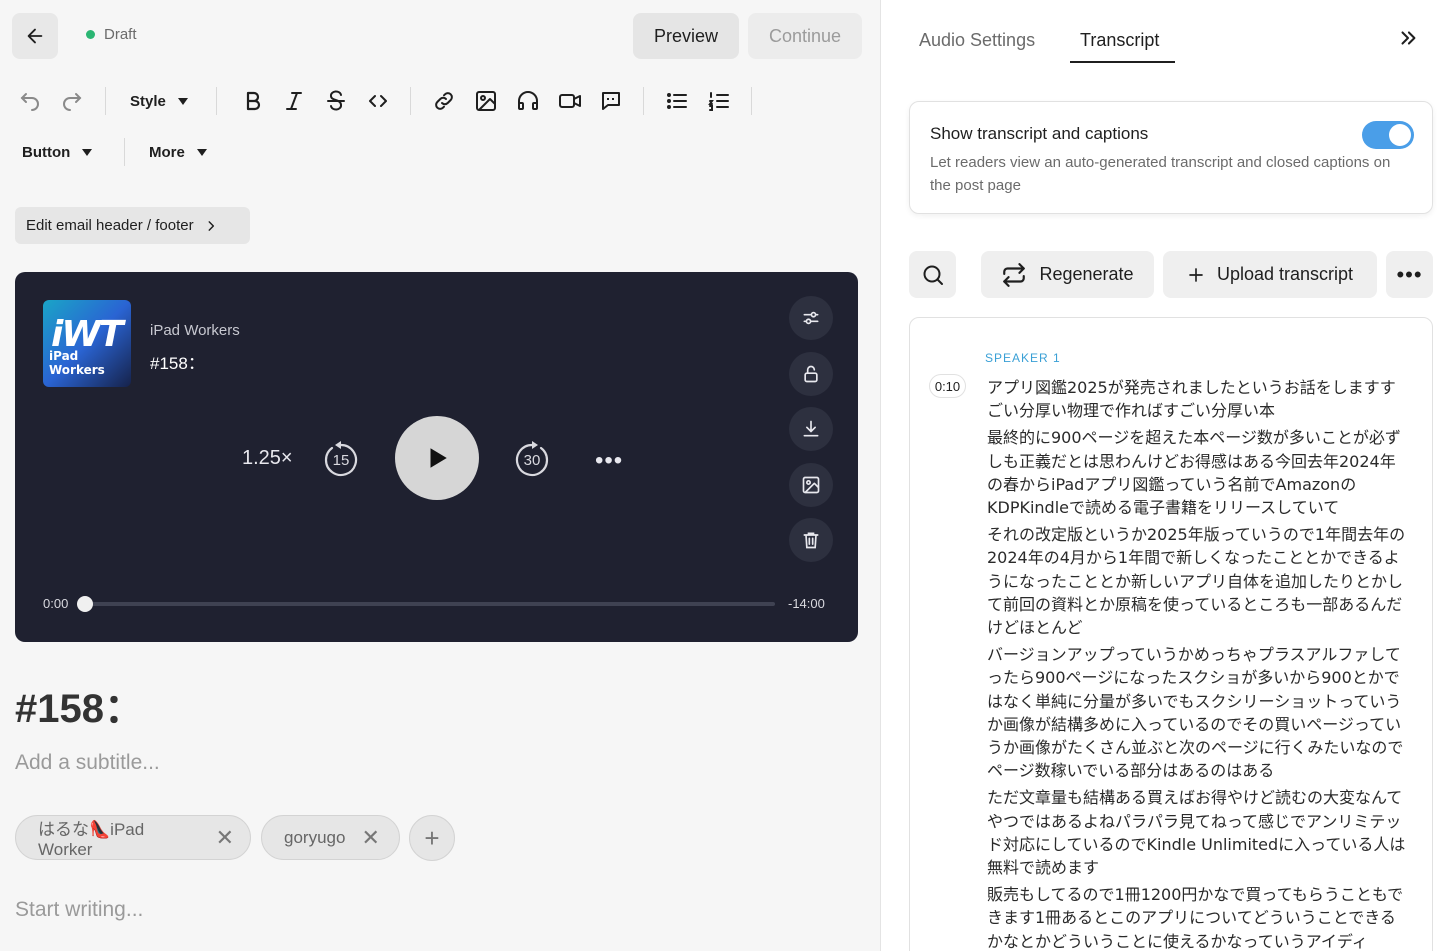  I want to click on edit-email-header-footer-button: Edit email header / footer, so click(132, 225).